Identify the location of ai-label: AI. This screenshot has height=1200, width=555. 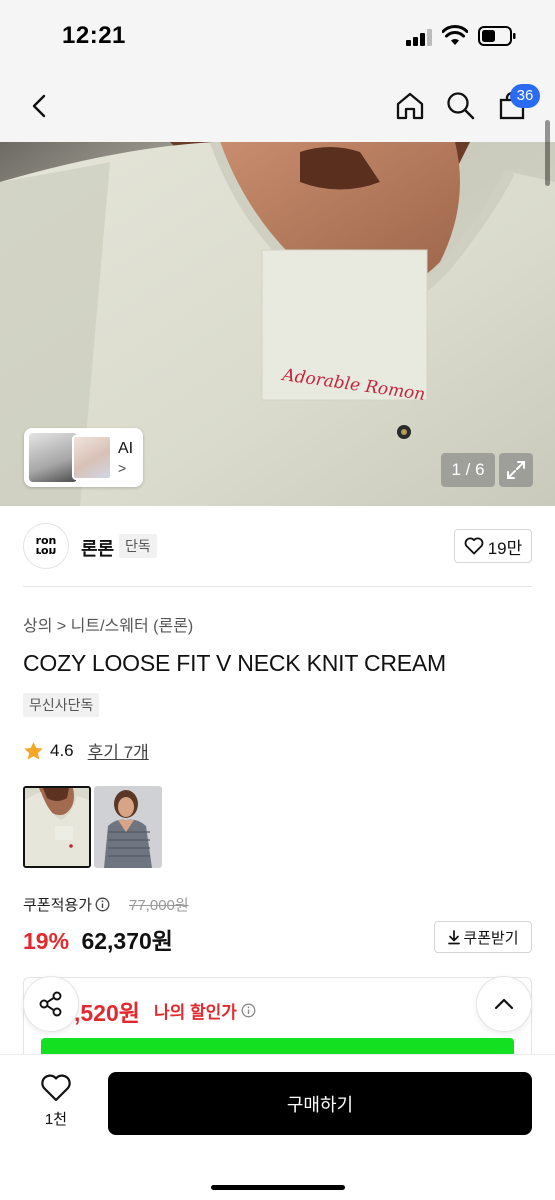
(126, 448).